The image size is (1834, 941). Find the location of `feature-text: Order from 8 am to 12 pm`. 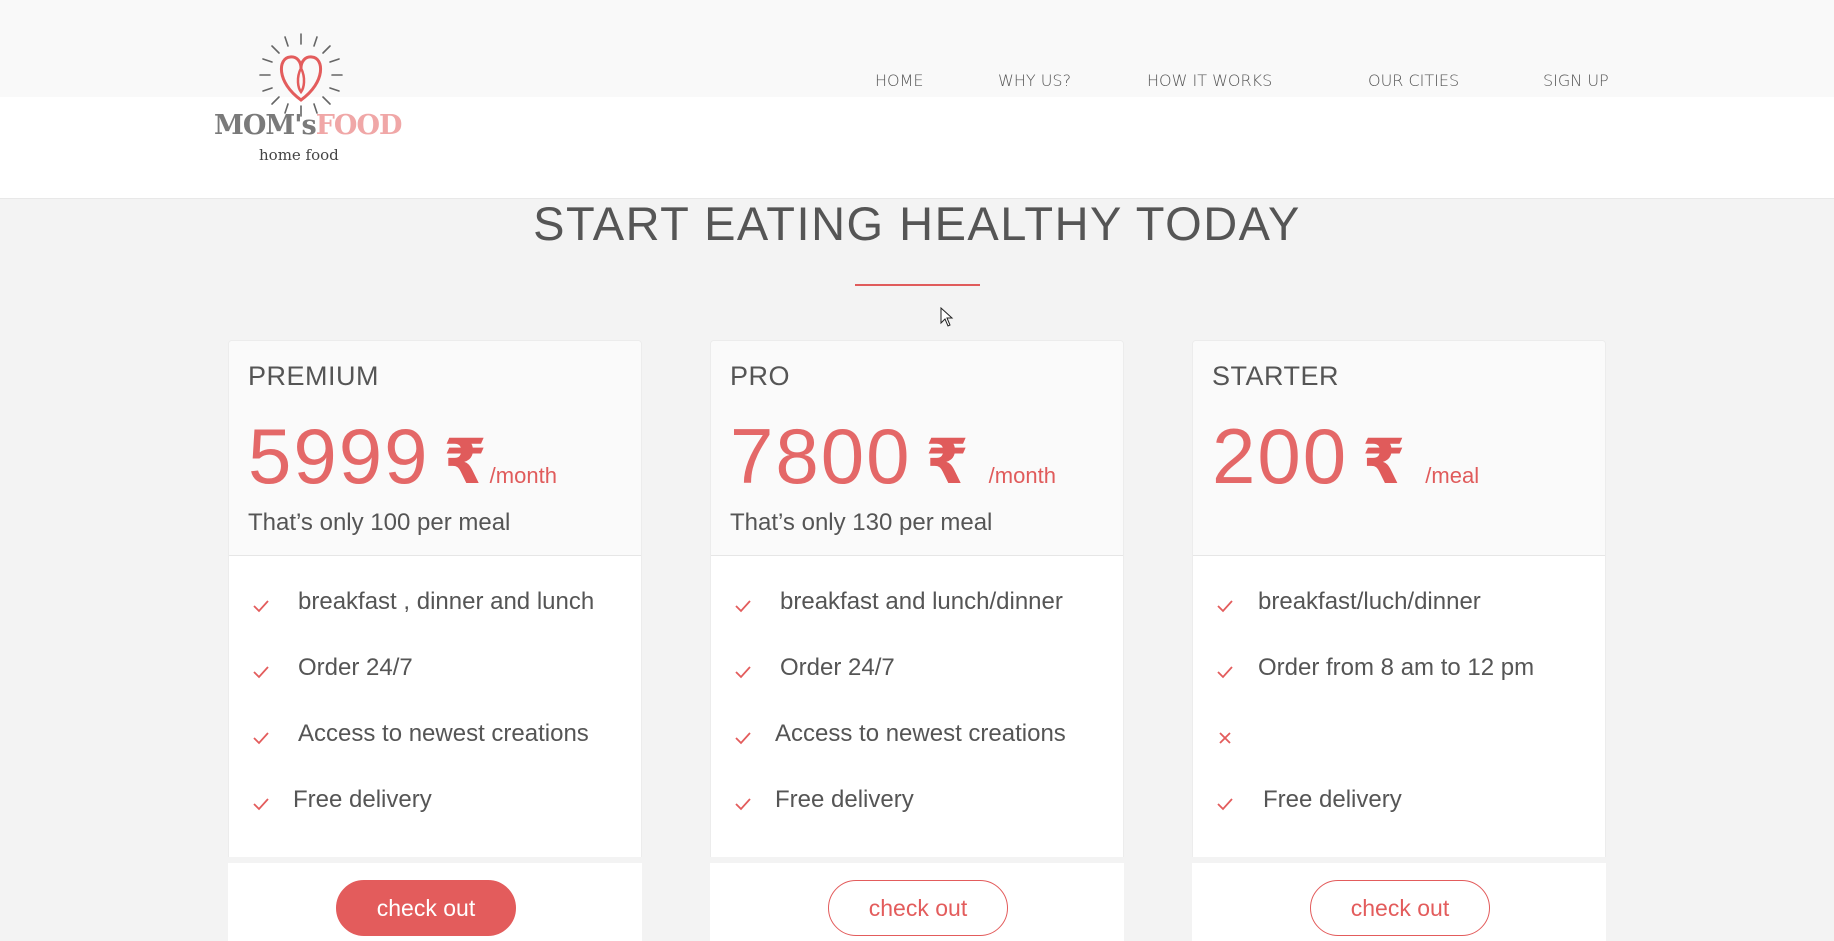

feature-text: Order from 8 am to 12 pm is located at coordinates (1396, 667).